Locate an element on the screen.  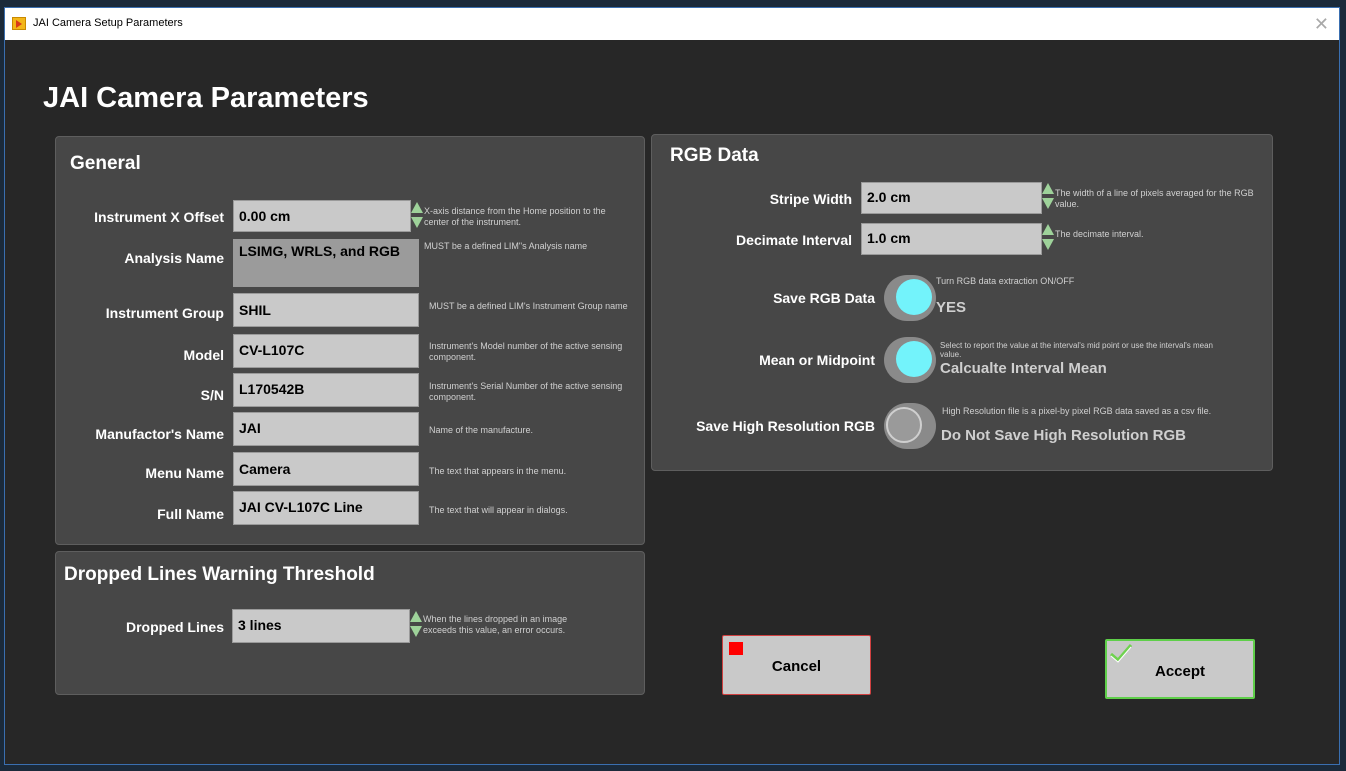
checkmark-icon is located at coordinates (1121, 653).